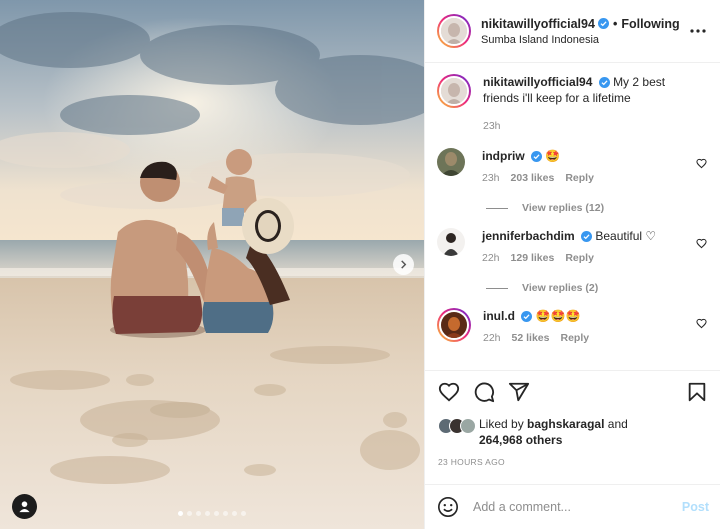  I want to click on comment-bubble-icon, so click(484, 392).